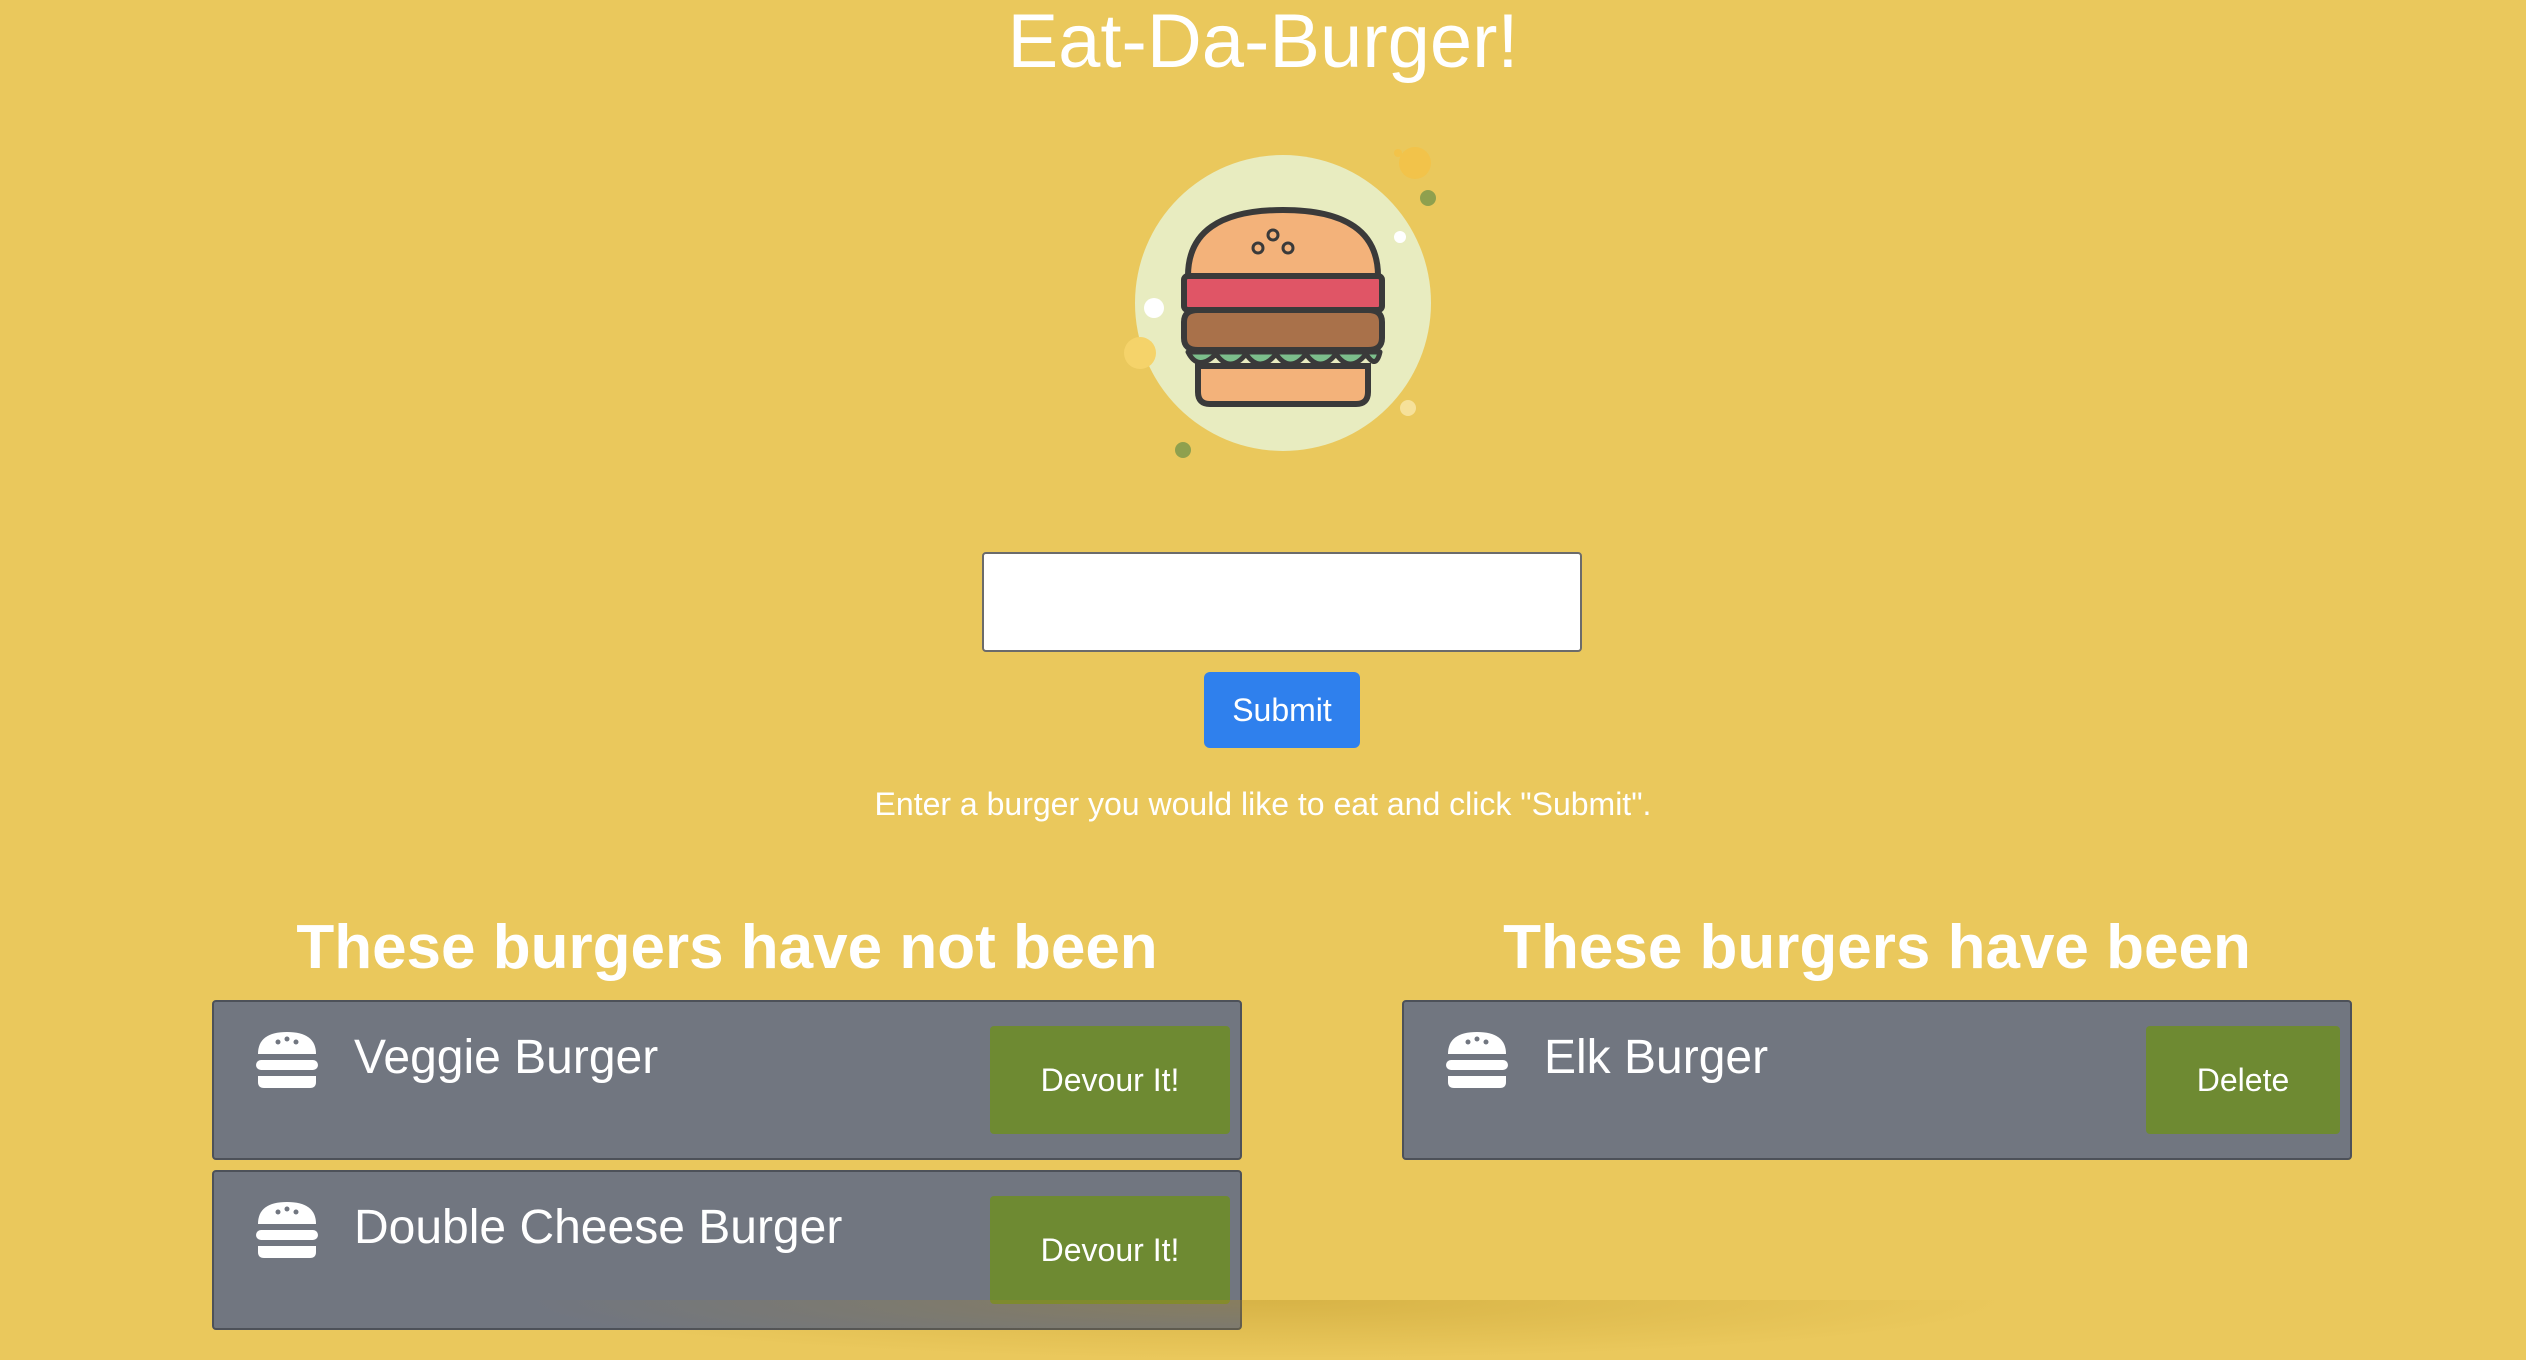 This screenshot has height=1360, width=2526. I want to click on submit-button: Submit, so click(1282, 710).